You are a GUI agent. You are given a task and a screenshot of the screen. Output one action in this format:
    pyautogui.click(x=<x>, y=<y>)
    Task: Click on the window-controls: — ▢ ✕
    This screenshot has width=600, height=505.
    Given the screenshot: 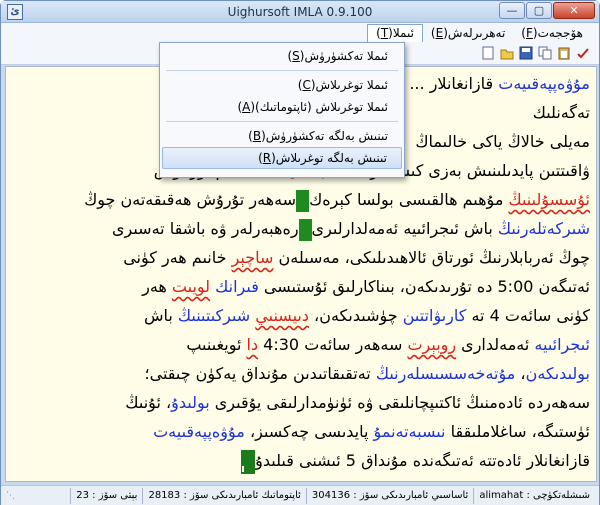 What is the action you would take?
    pyautogui.click(x=547, y=10)
    